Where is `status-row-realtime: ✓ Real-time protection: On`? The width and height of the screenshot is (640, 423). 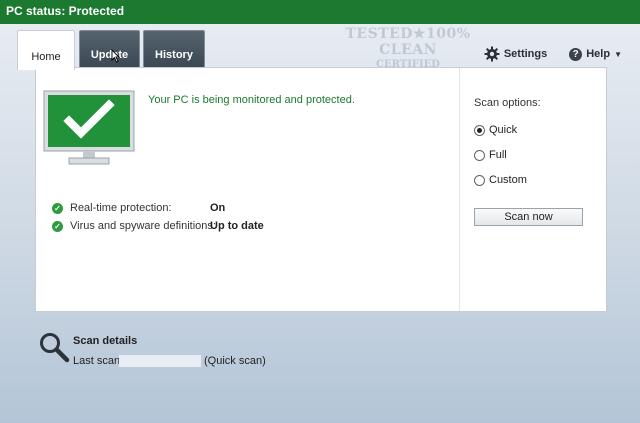 status-row-realtime: ✓ Real-time protection: On is located at coordinates (138, 208).